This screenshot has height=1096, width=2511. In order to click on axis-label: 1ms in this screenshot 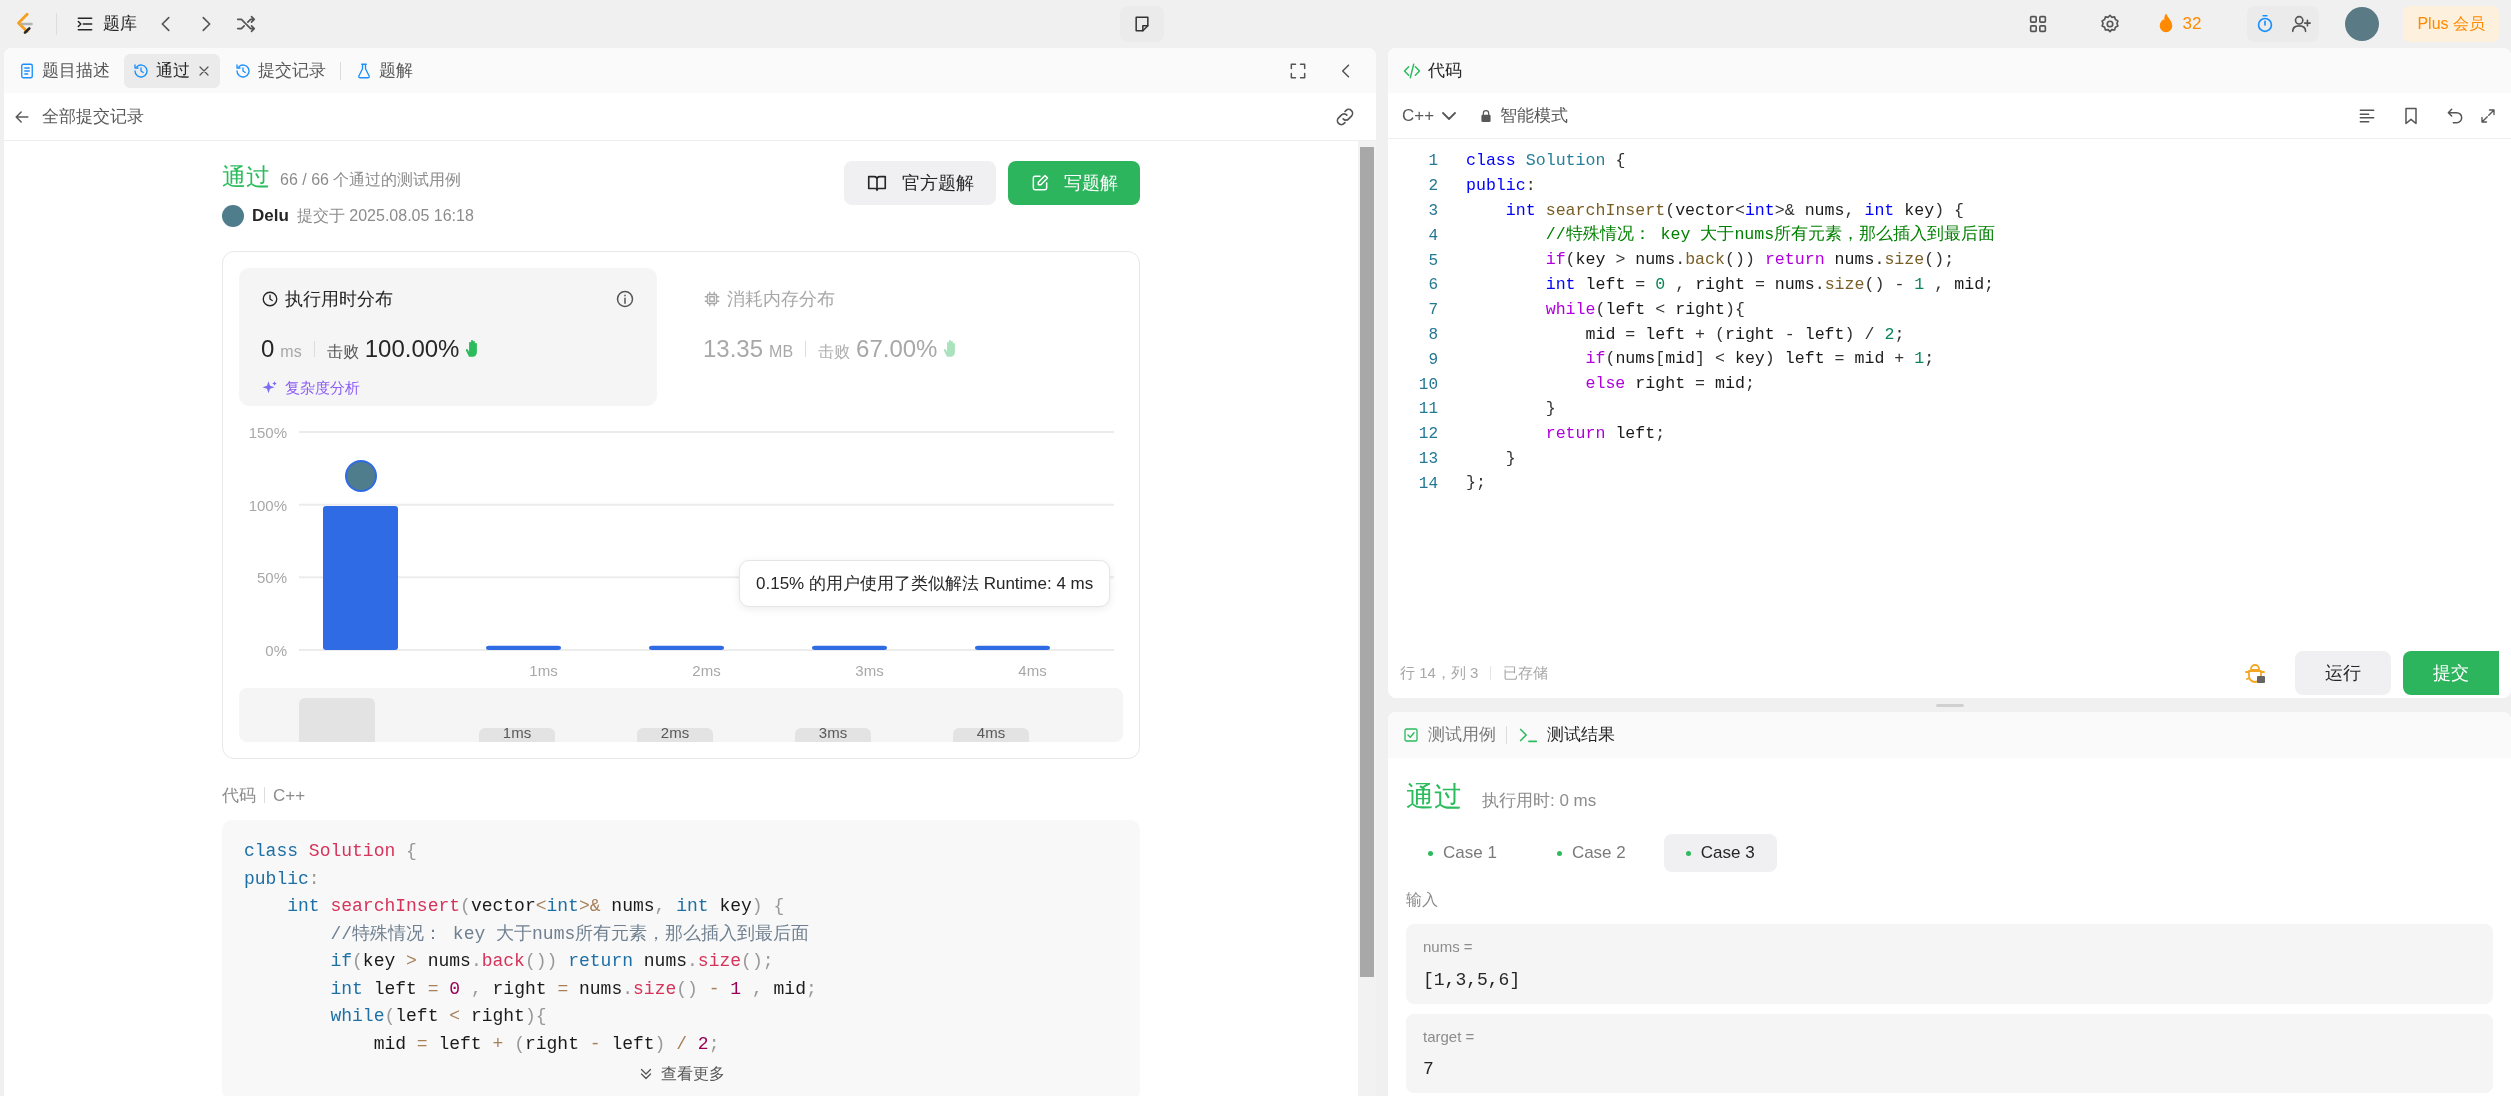, I will do `click(543, 670)`.